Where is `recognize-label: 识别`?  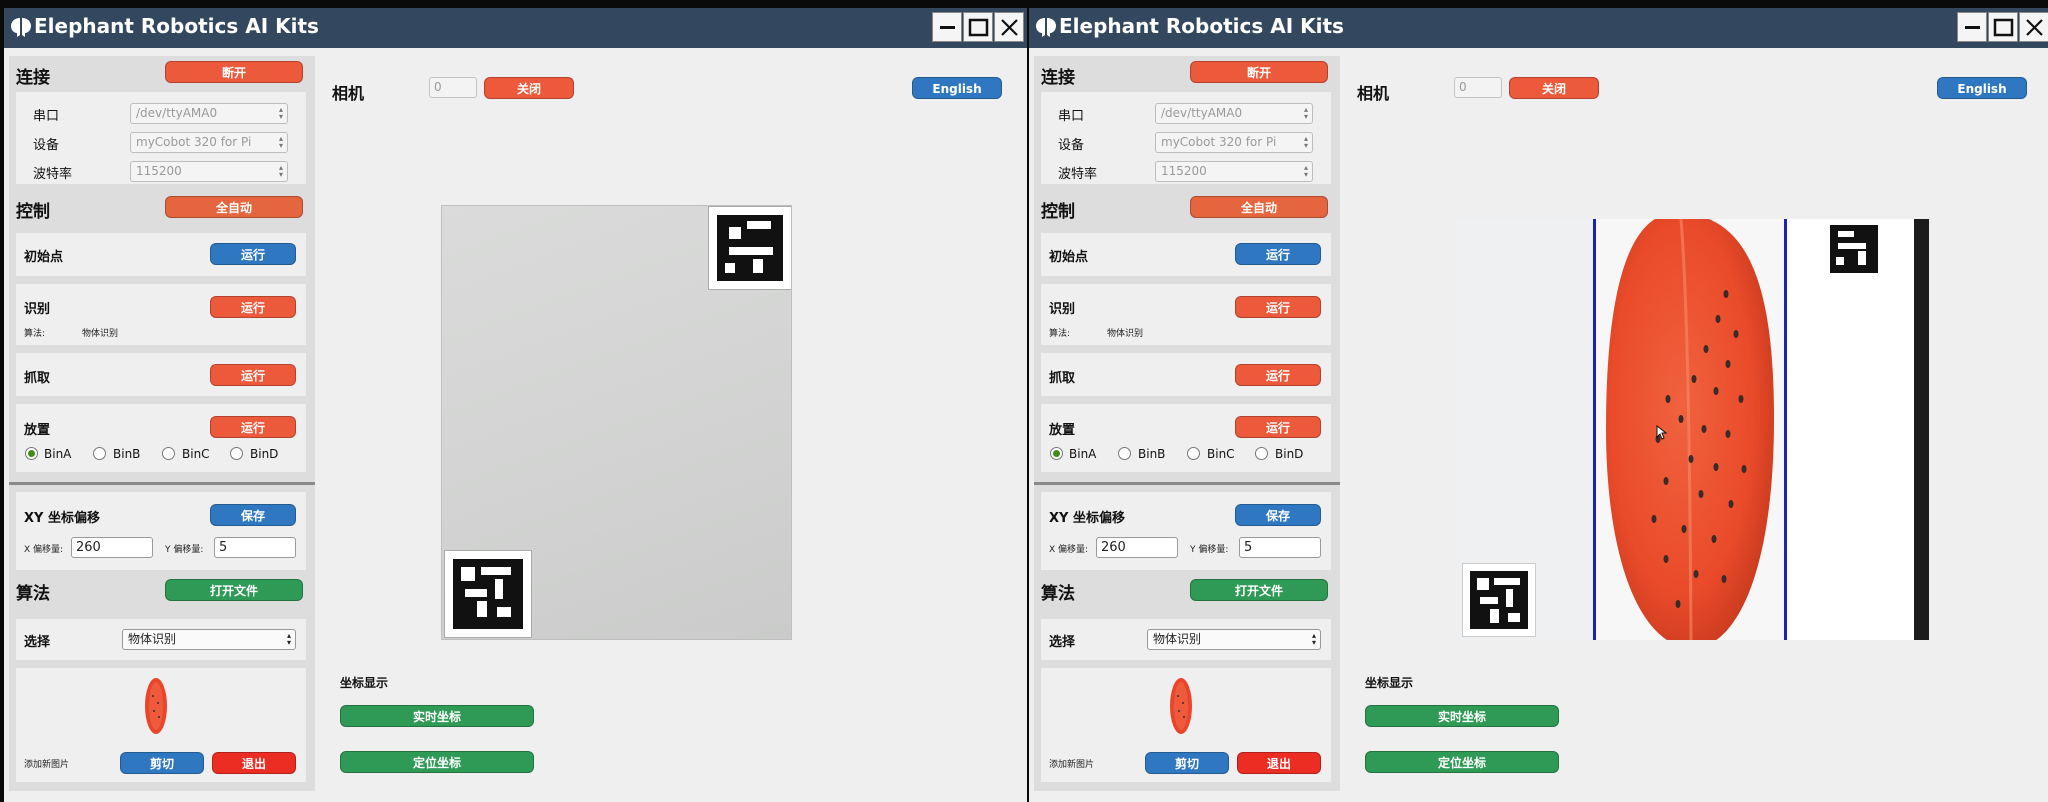
recognize-label: 识别 is located at coordinates (1062, 309).